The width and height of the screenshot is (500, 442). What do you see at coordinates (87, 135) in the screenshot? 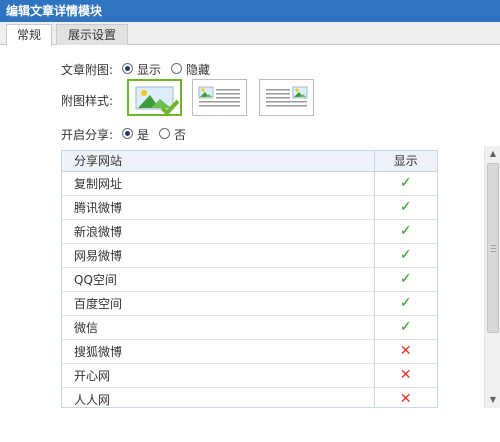
I see `enable-share-label: 开启分享:` at bounding box center [87, 135].